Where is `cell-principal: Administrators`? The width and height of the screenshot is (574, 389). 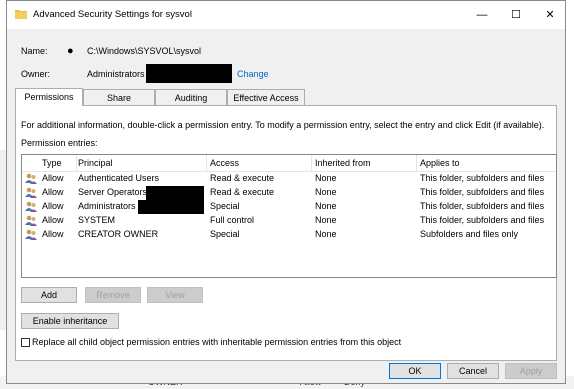
cell-principal: Administrators is located at coordinates (107, 206).